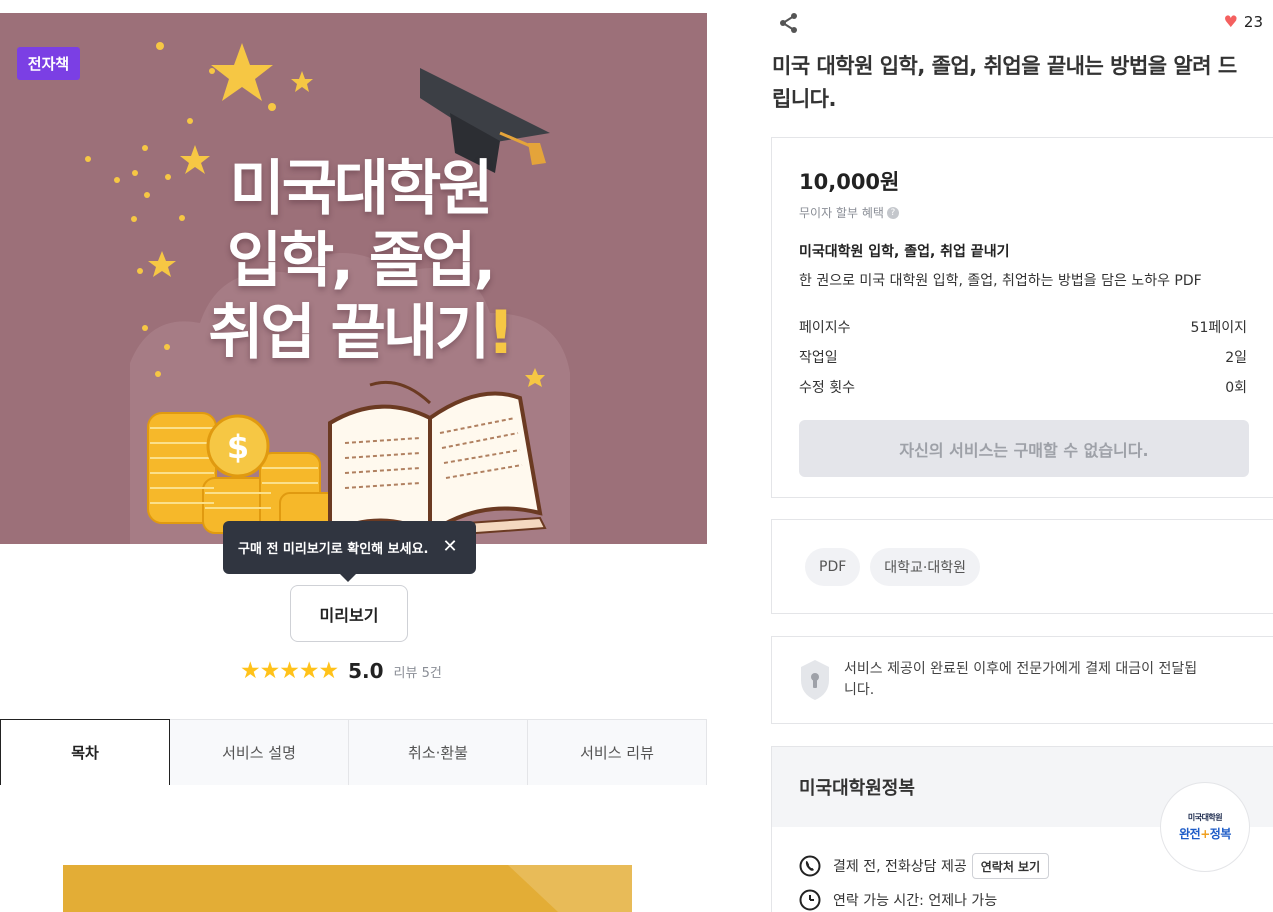  Describe the element at coordinates (1024, 448) in the screenshot. I see `buy-button-disabled: 자신의 서비스는 구매할 수 없습니다.` at that location.